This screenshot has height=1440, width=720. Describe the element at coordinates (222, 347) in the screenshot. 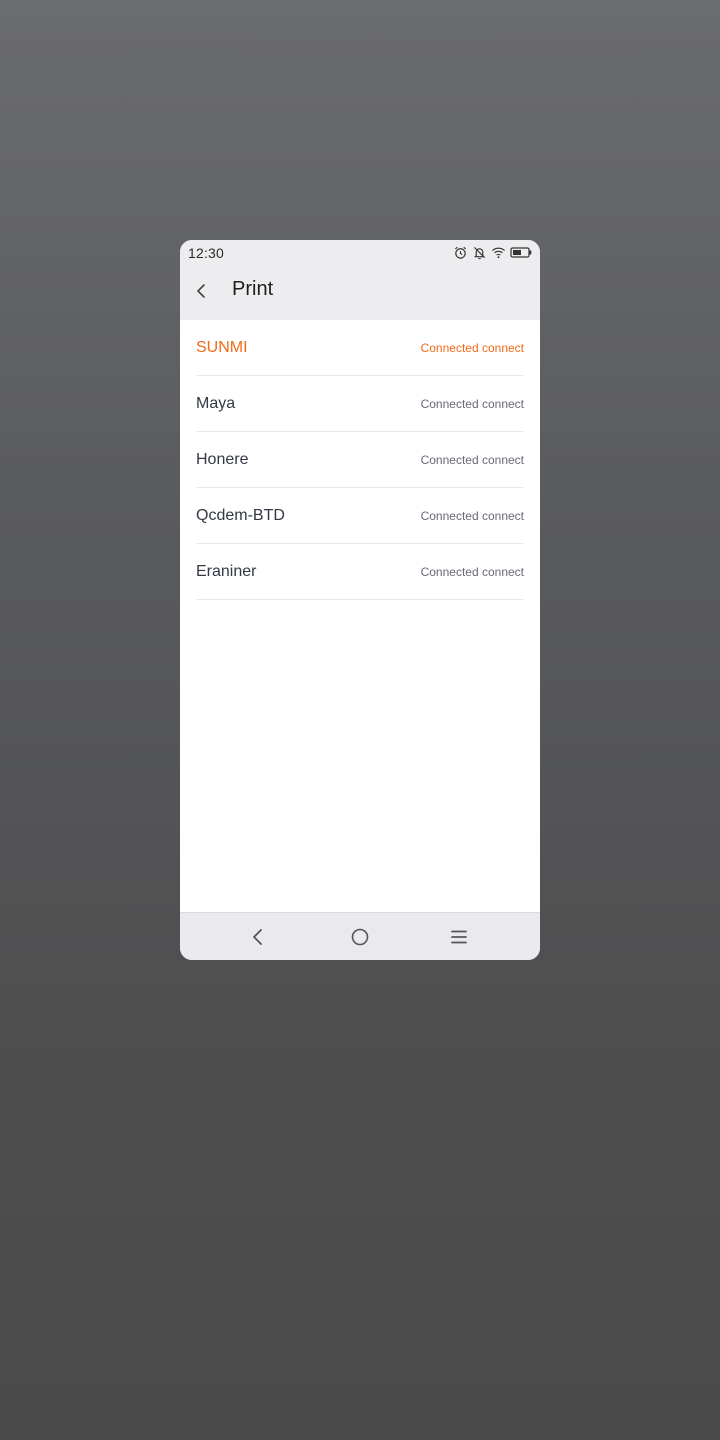

I see `printer-name: SUNMI` at that location.